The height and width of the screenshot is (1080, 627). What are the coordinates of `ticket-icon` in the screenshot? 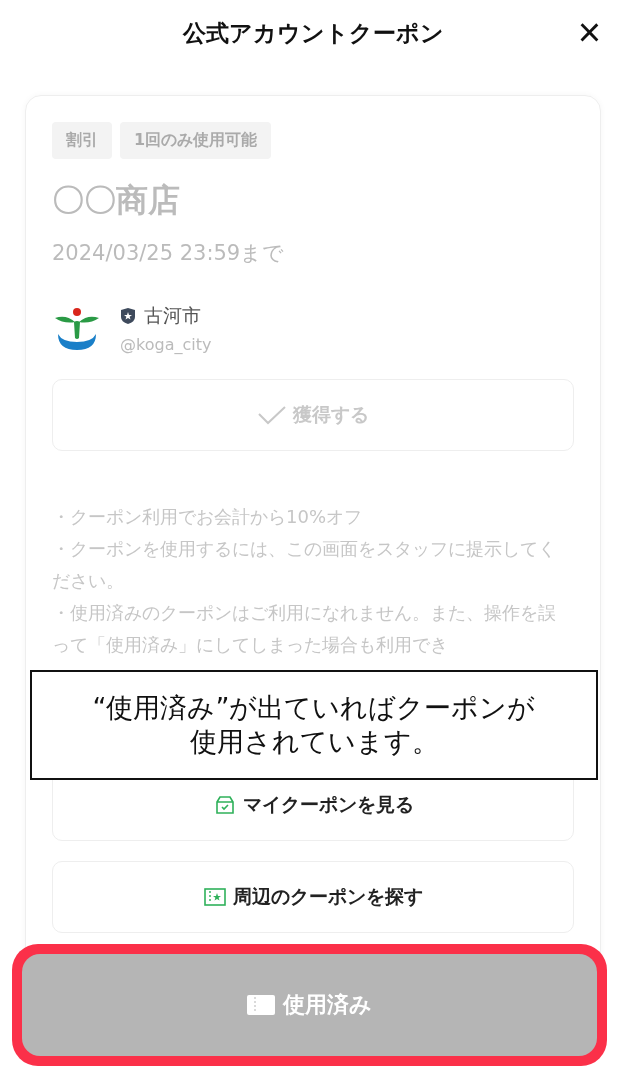 It's located at (261, 1005).